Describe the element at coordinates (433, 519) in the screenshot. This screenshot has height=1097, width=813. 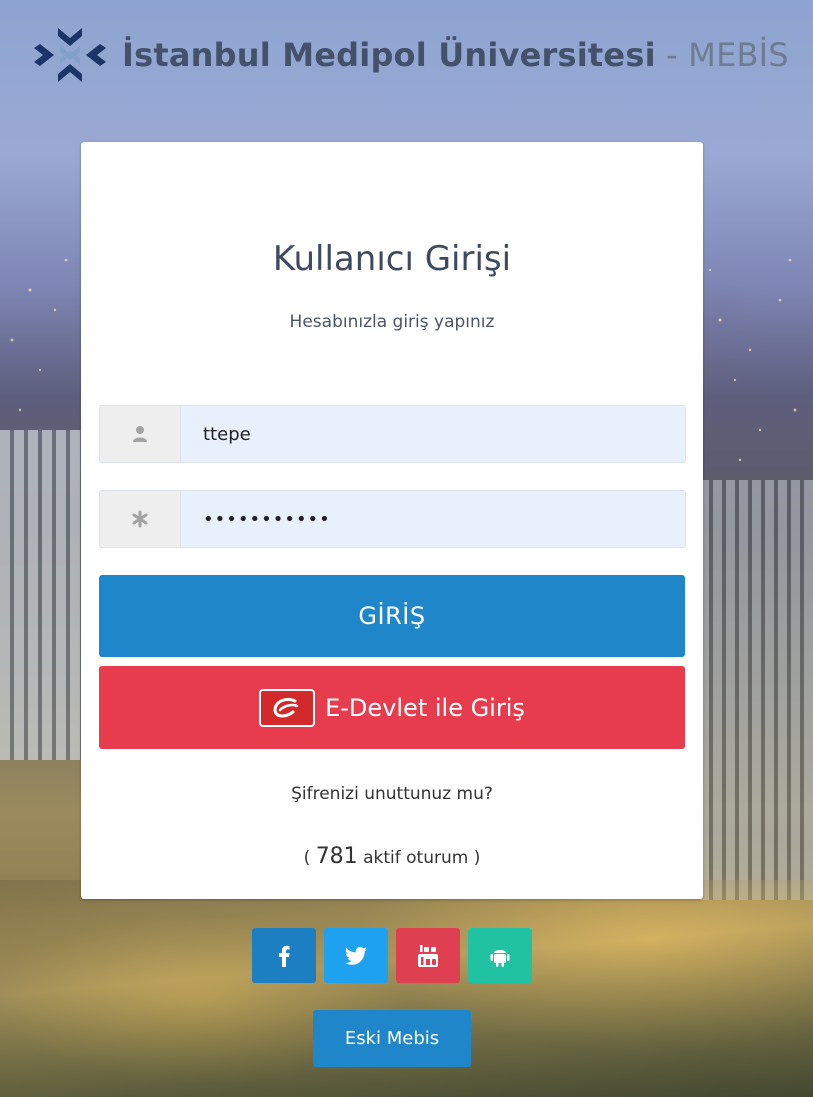
I see `password-input` at that location.